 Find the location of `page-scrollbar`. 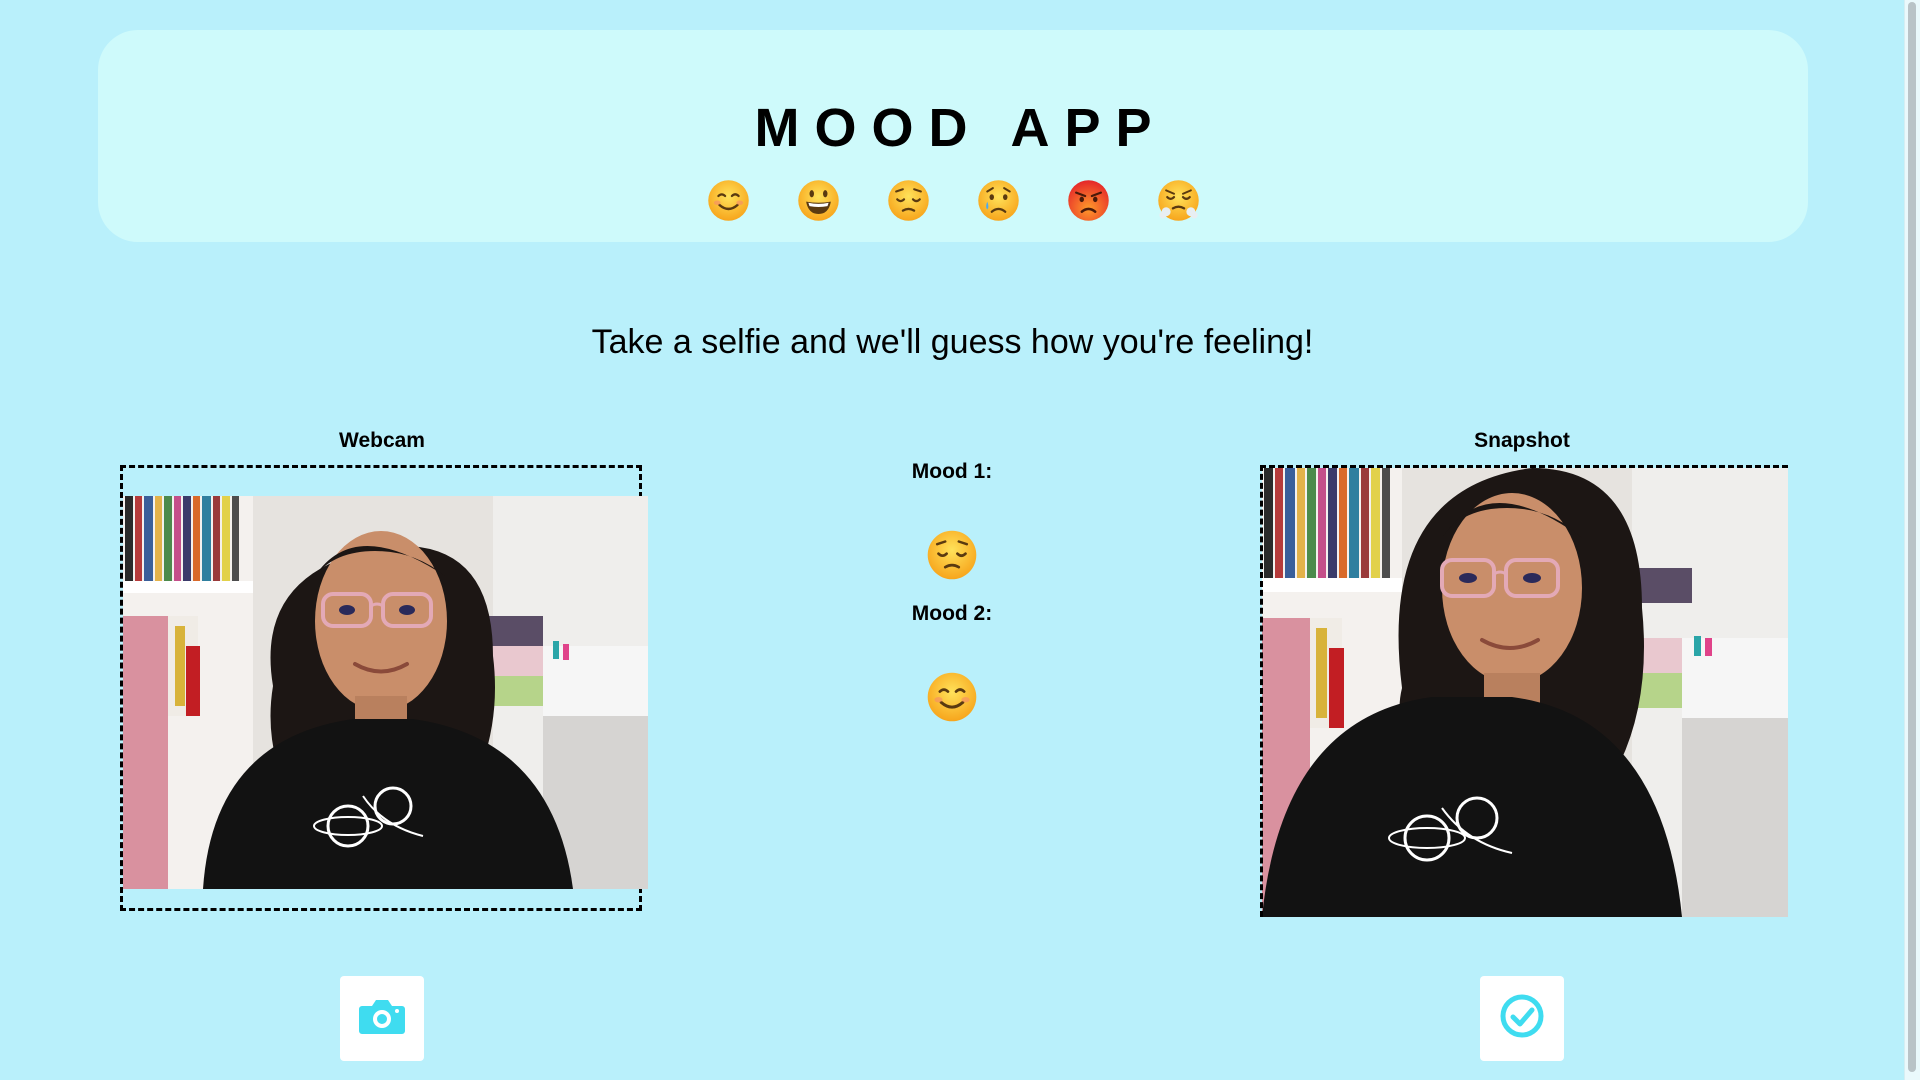

page-scrollbar is located at coordinates (1912, 540).